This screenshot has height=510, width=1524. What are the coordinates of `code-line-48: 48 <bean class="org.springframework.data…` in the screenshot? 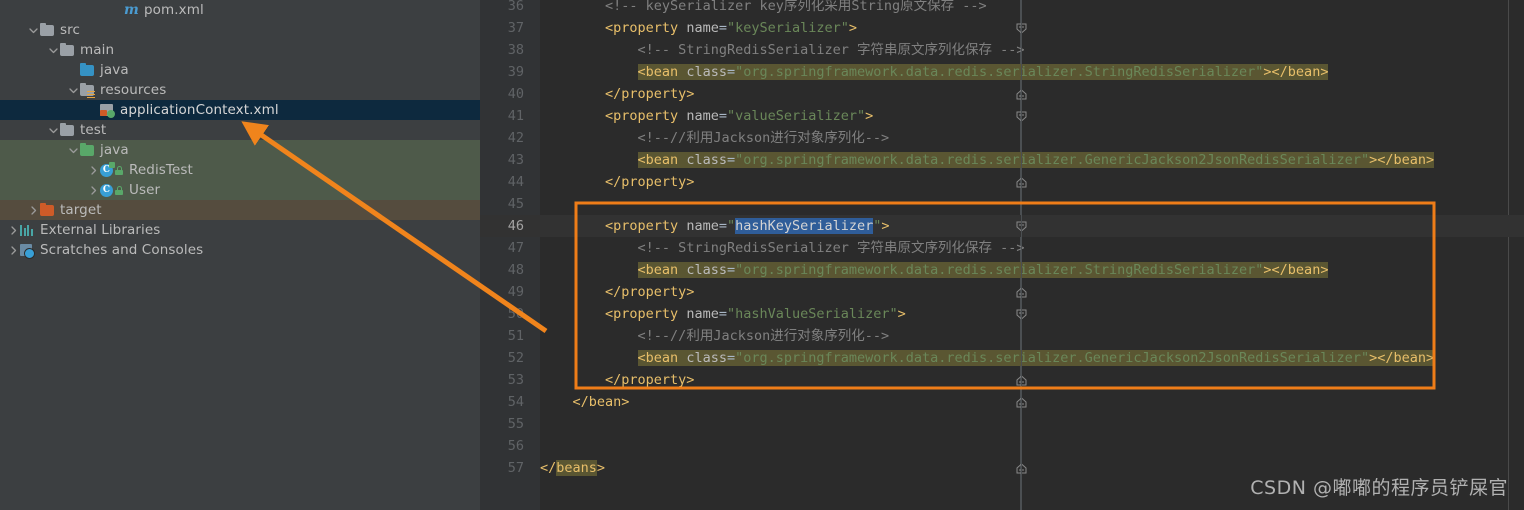 It's located at (1002, 270).